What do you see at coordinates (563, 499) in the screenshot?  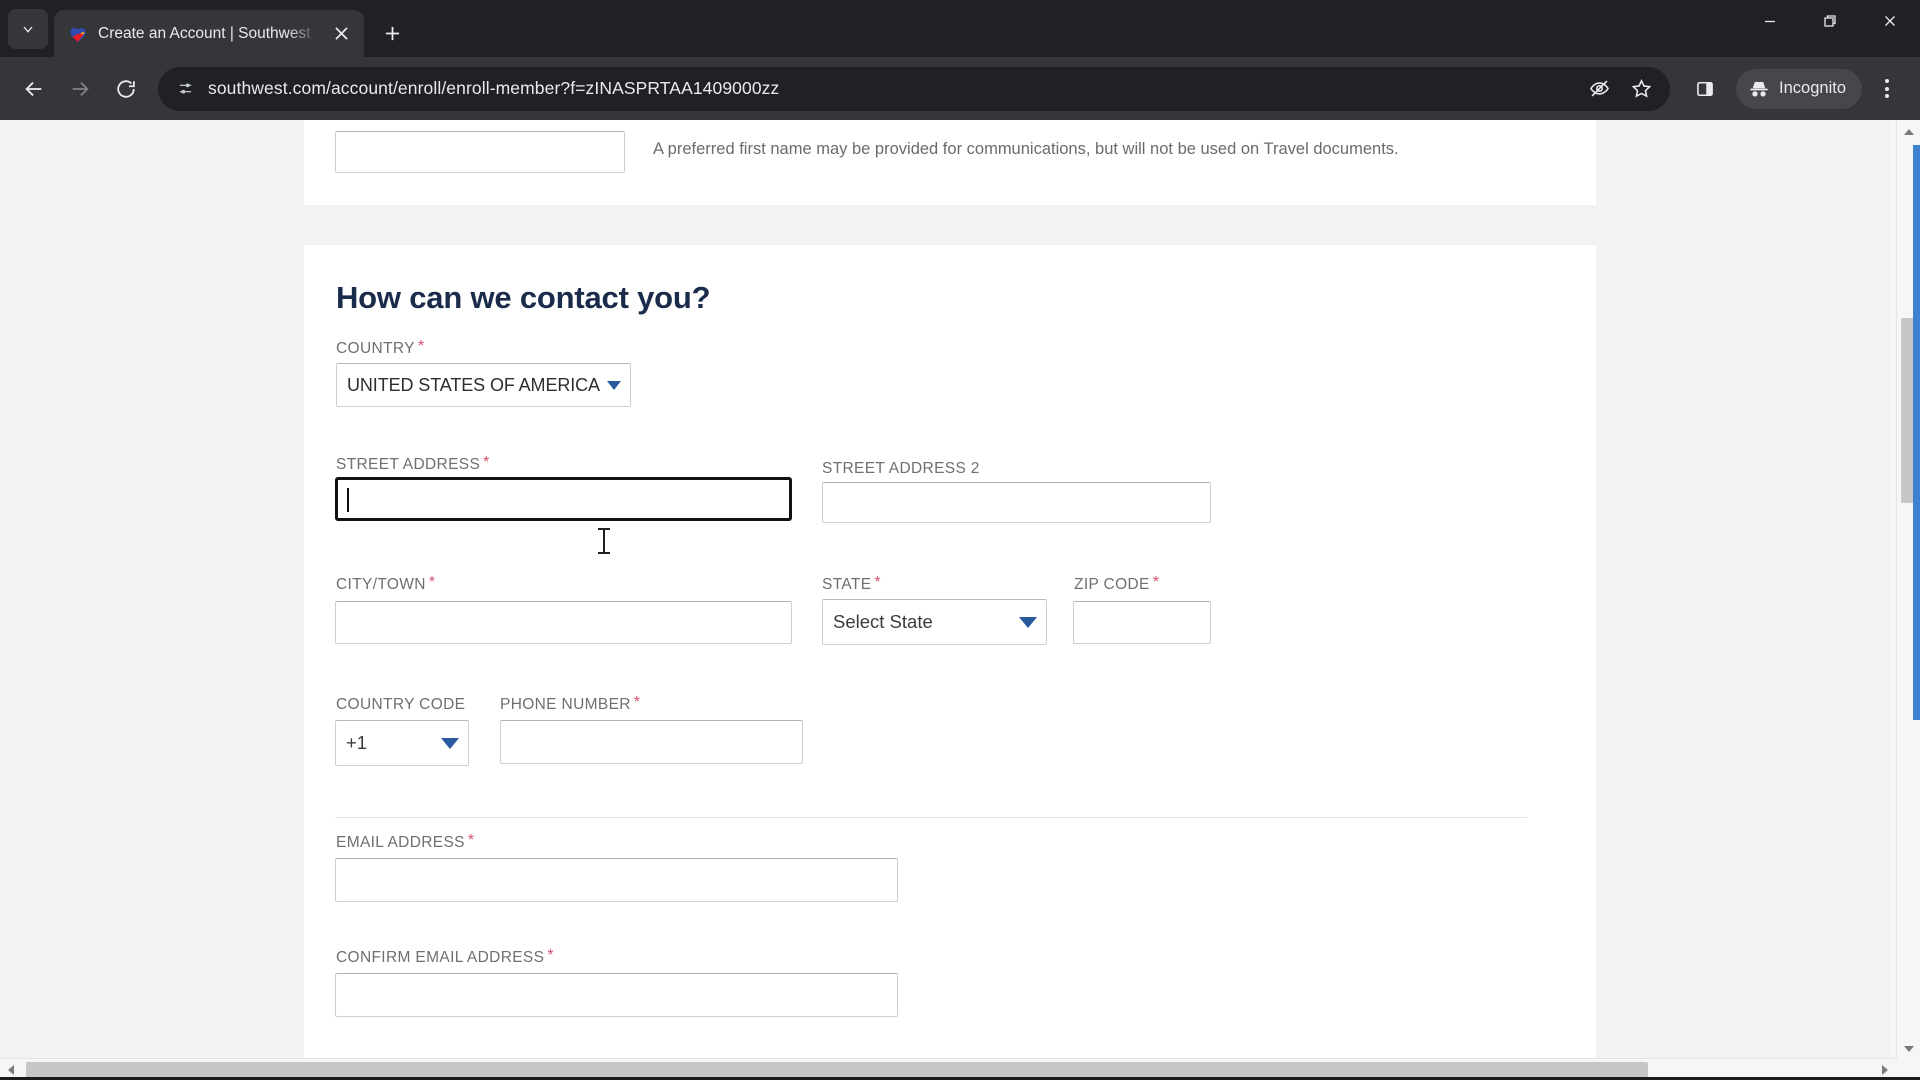 I see `street-address-input` at bounding box center [563, 499].